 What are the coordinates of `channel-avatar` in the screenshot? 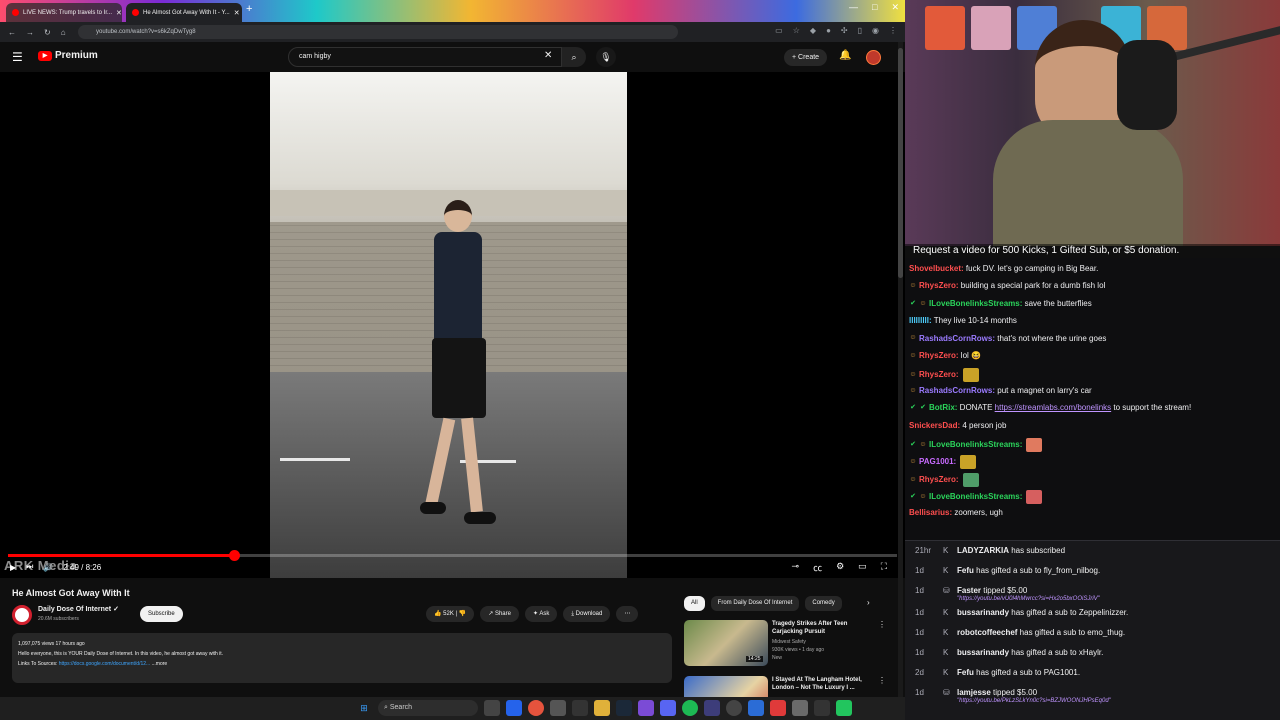 It's located at (22, 615).